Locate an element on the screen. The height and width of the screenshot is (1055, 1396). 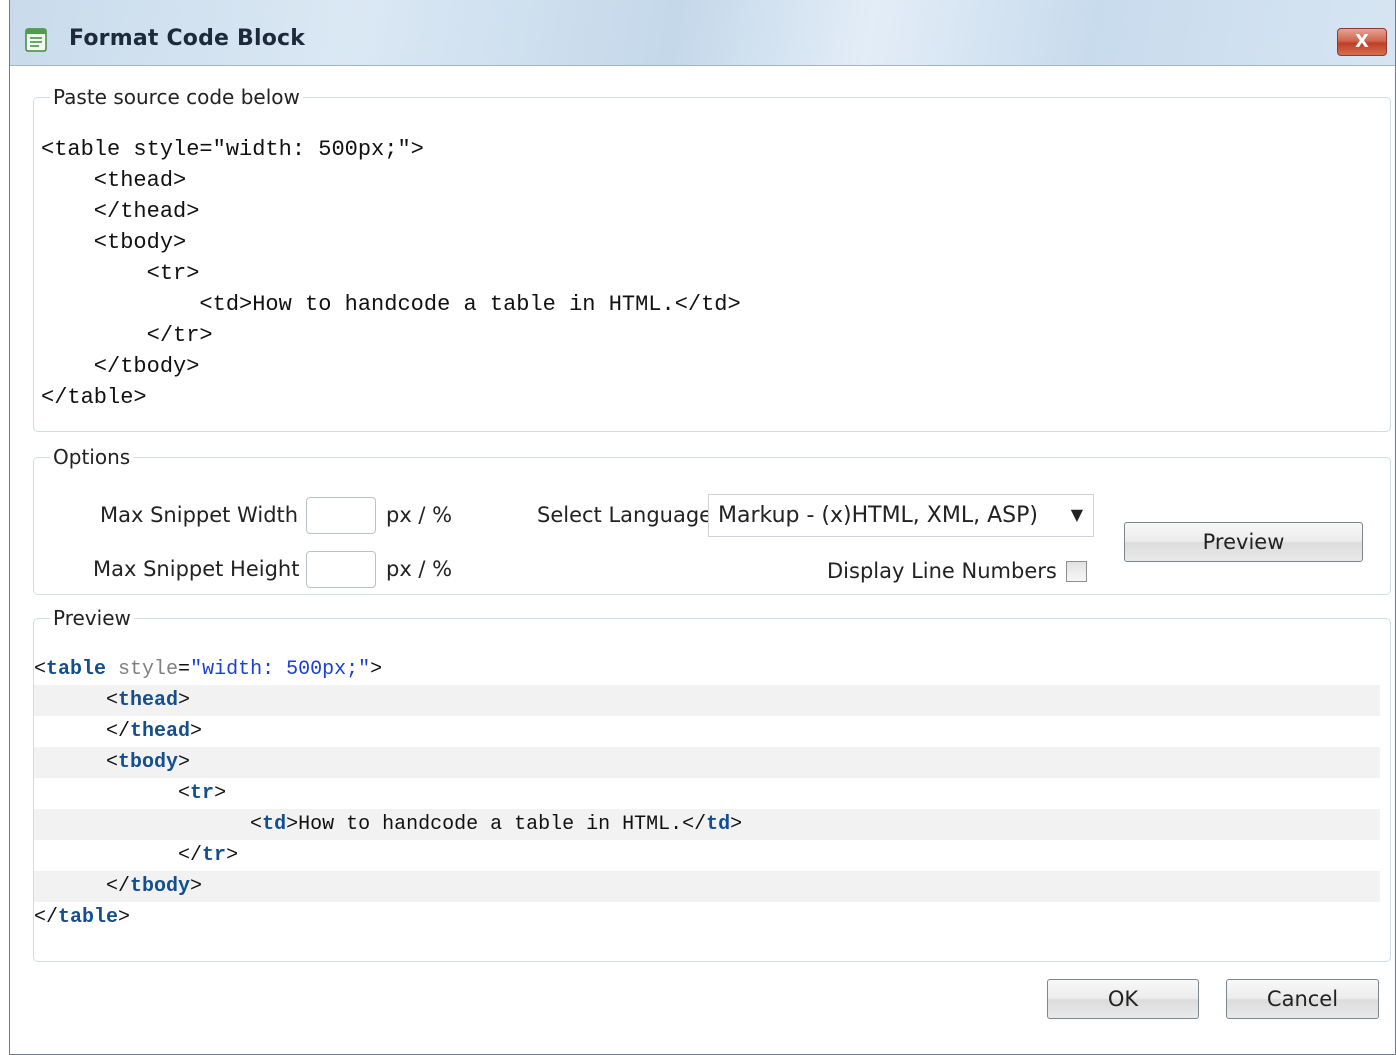
preview-line: </thead> is located at coordinates (707, 731).